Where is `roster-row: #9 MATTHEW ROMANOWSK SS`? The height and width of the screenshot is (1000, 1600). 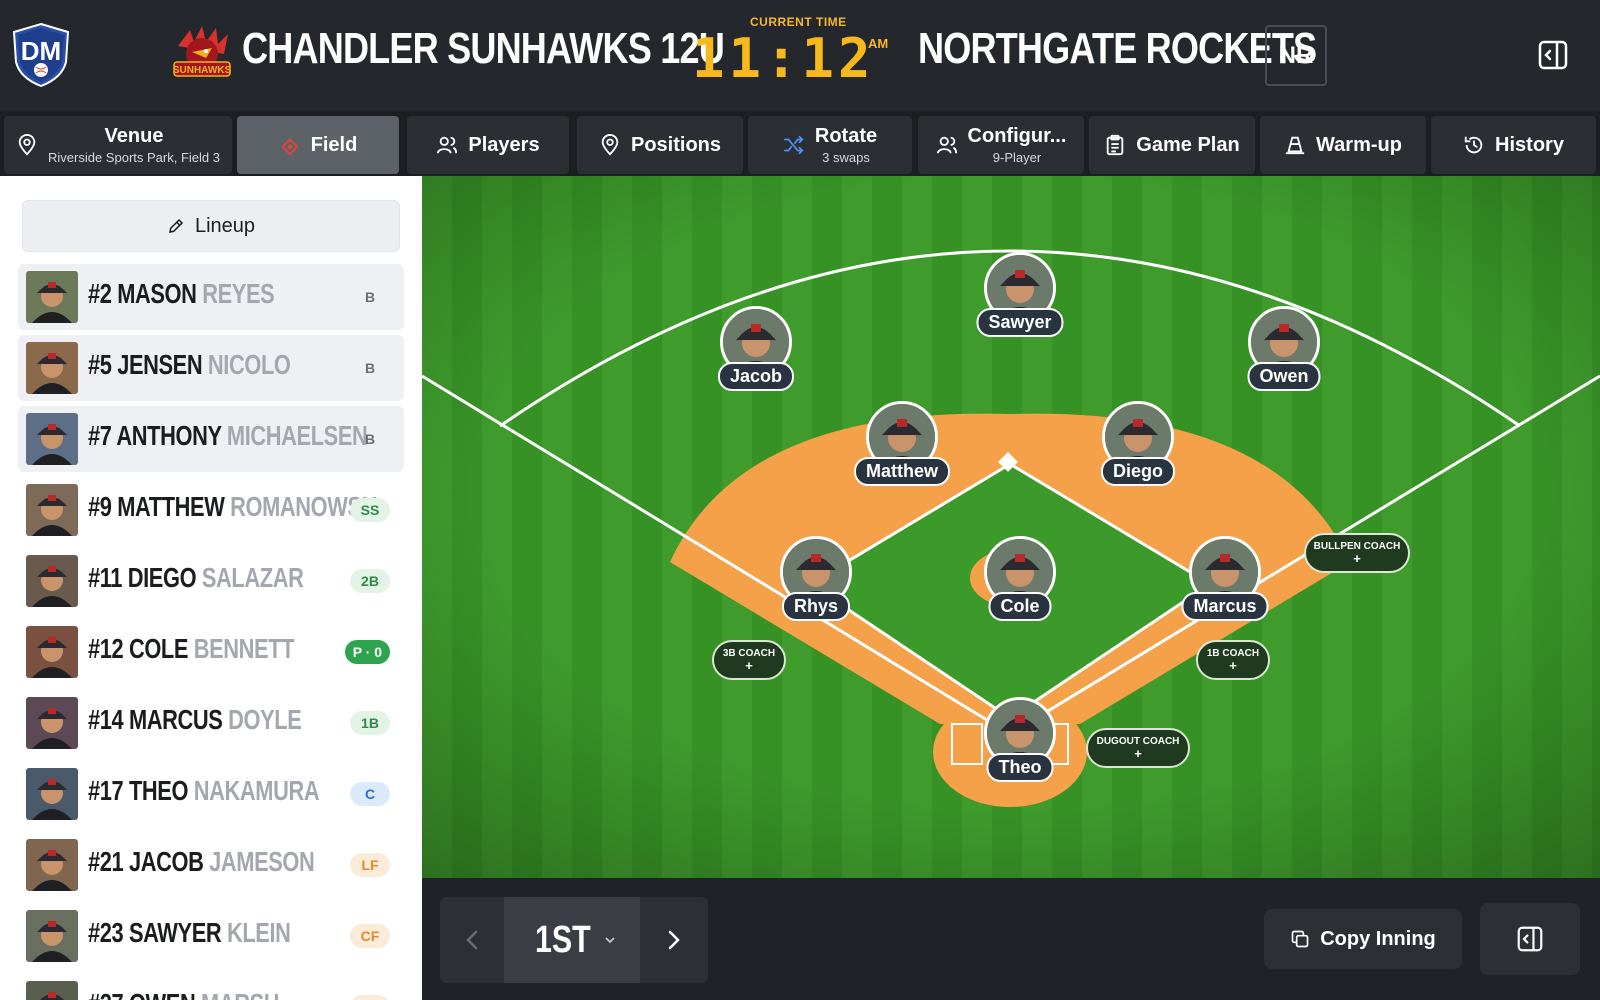 roster-row: #9 MATTHEW ROMANOWSK SS is located at coordinates (211, 510).